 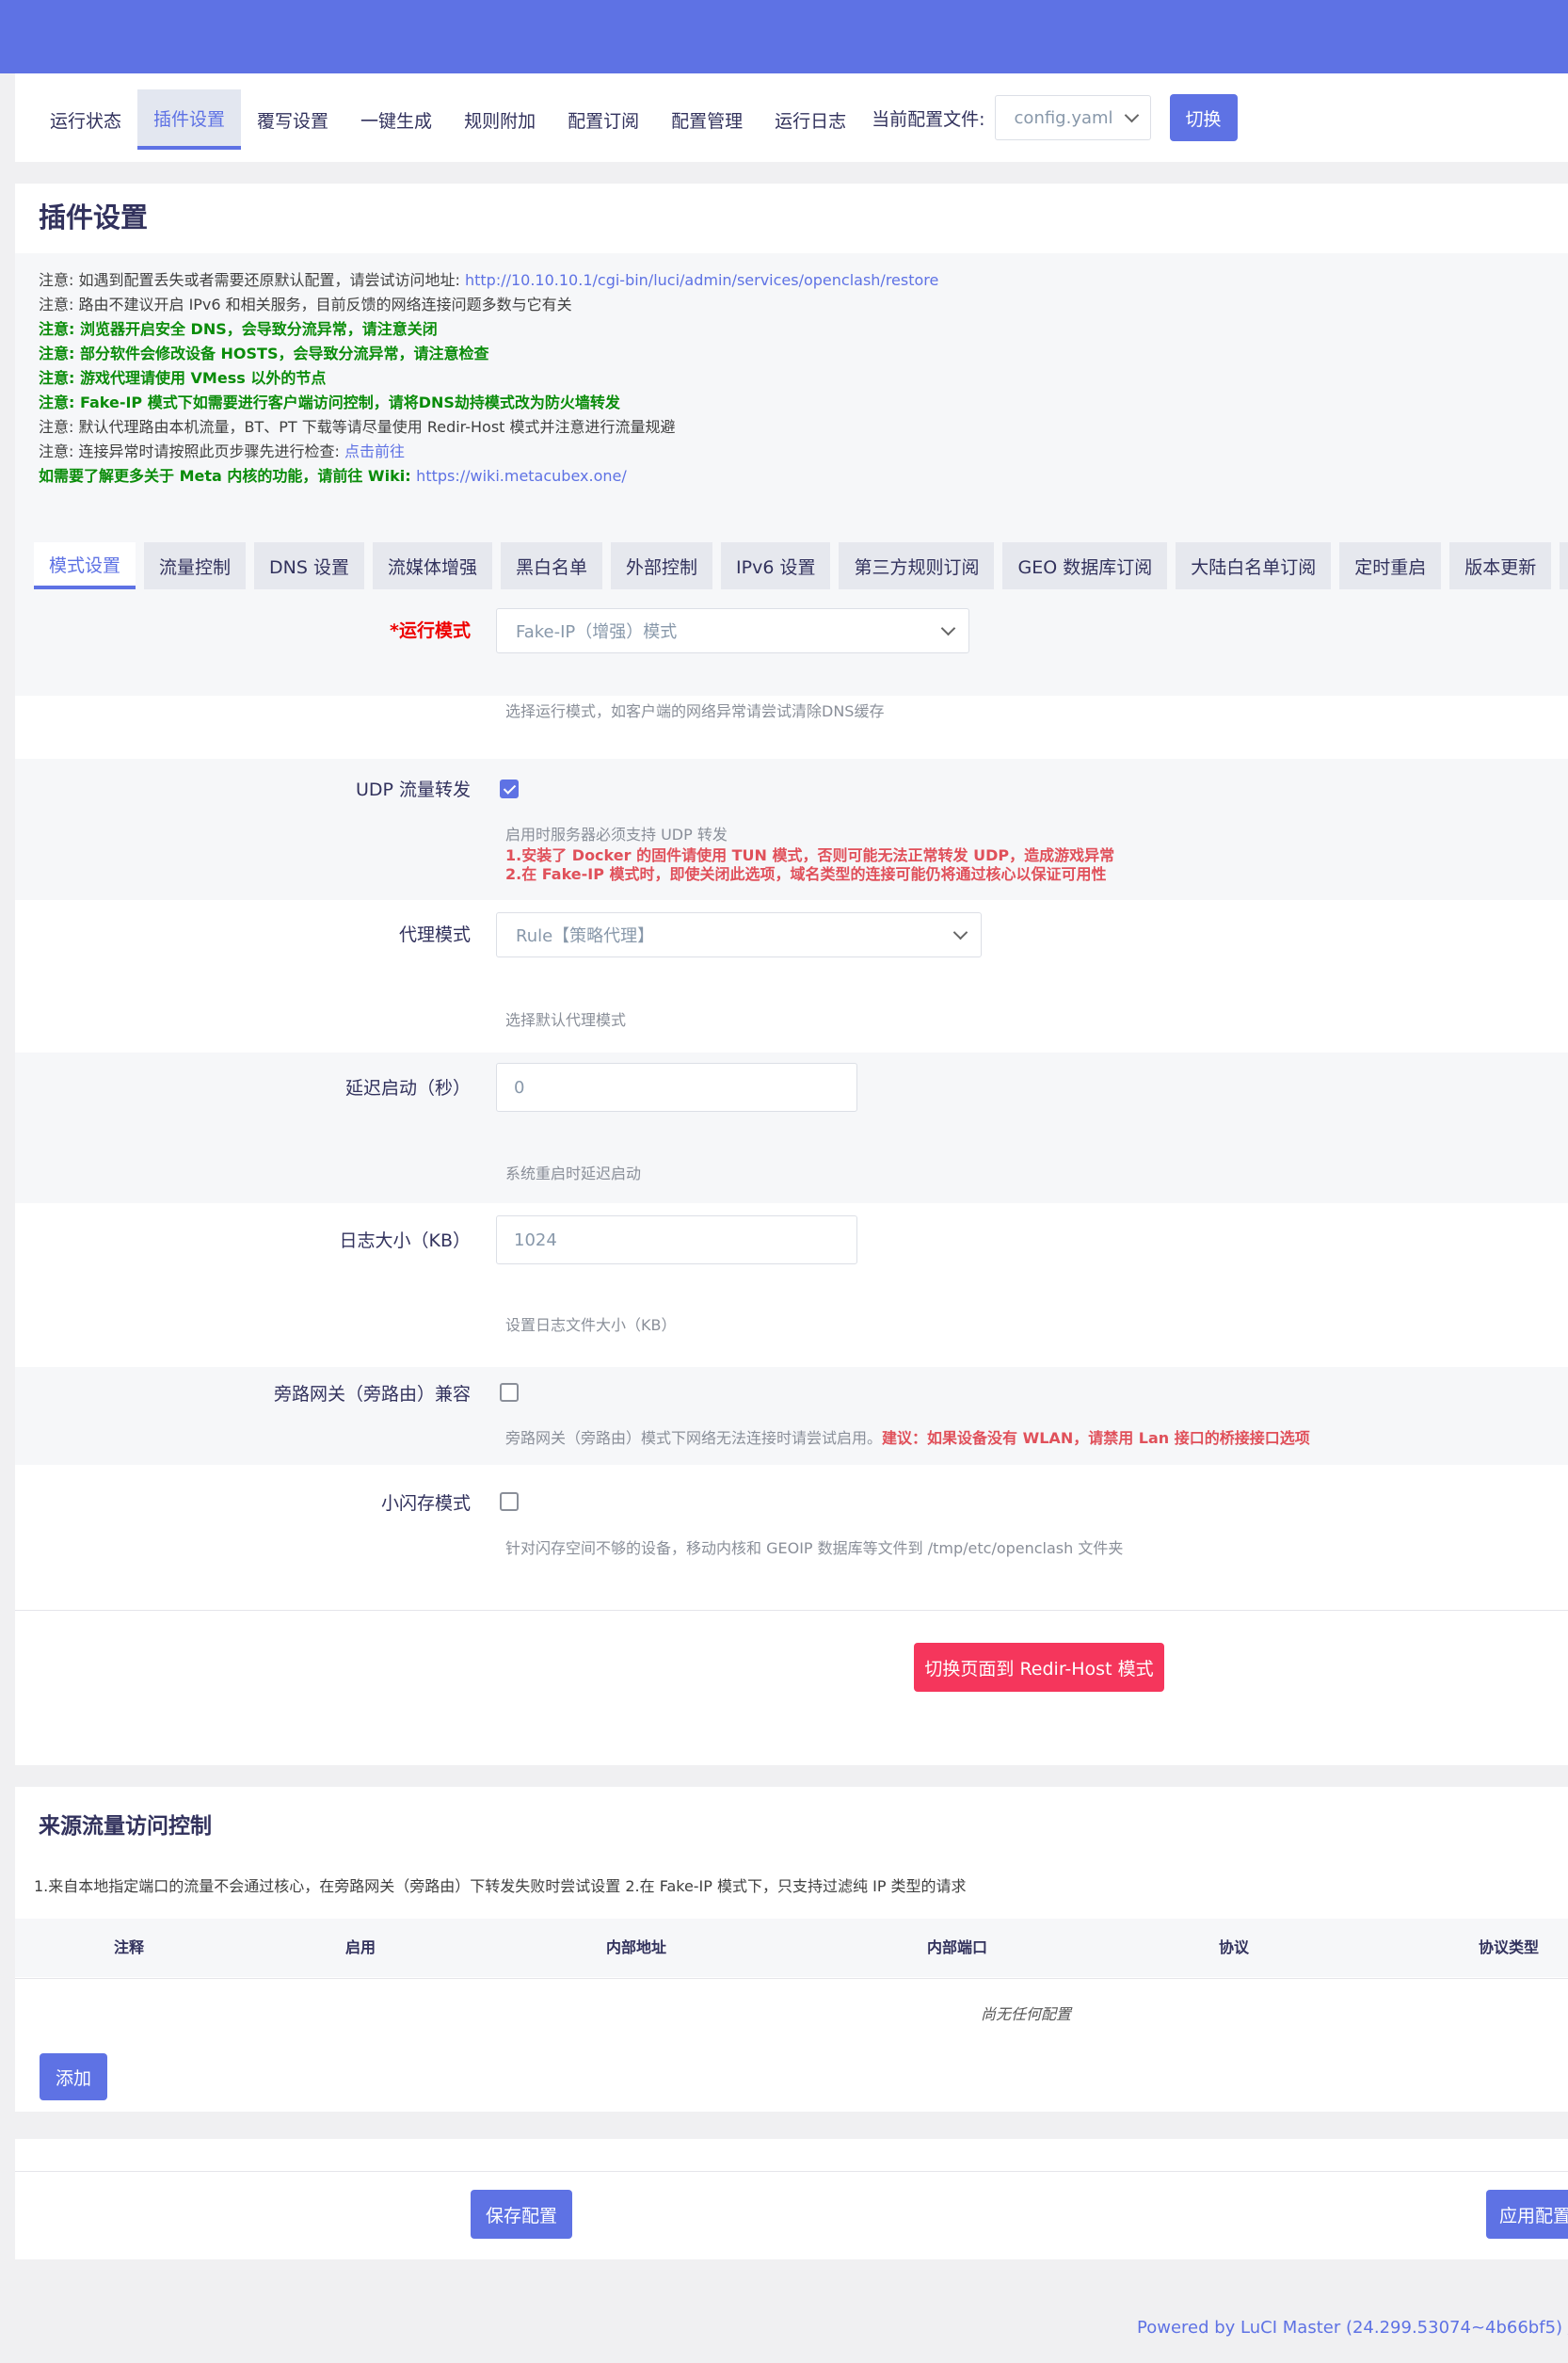 What do you see at coordinates (413, 790) in the screenshot?
I see `udp-label: UDP 流量转发` at bounding box center [413, 790].